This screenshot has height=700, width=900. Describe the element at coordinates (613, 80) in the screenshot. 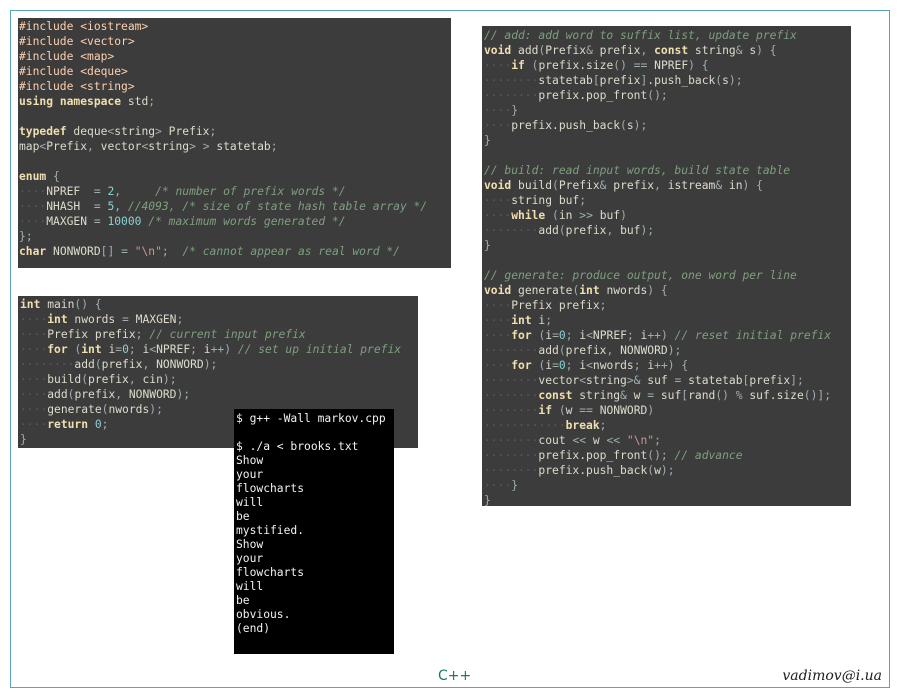

I see `code-line: ········statetab[prefix].push_back(s);` at that location.